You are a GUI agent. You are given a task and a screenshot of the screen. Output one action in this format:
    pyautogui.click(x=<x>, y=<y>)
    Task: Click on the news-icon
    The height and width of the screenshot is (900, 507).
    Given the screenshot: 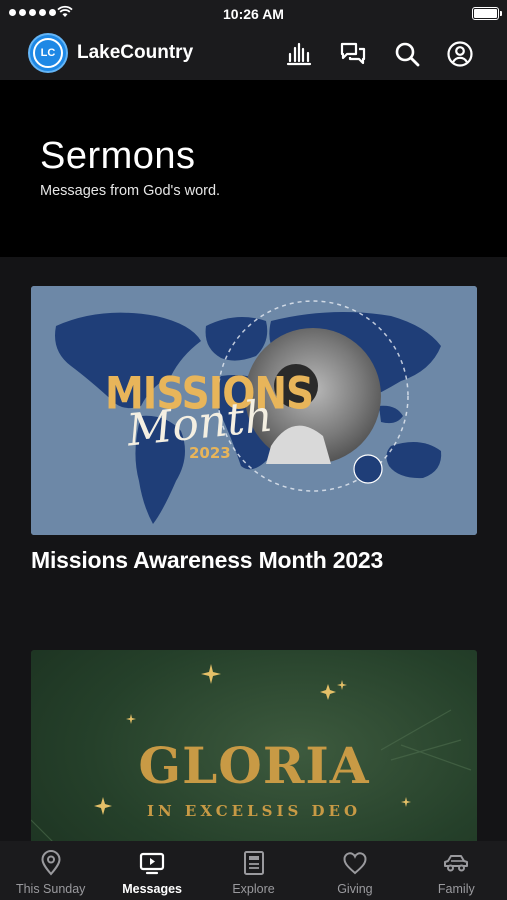 What is the action you would take?
    pyautogui.click(x=253, y=863)
    